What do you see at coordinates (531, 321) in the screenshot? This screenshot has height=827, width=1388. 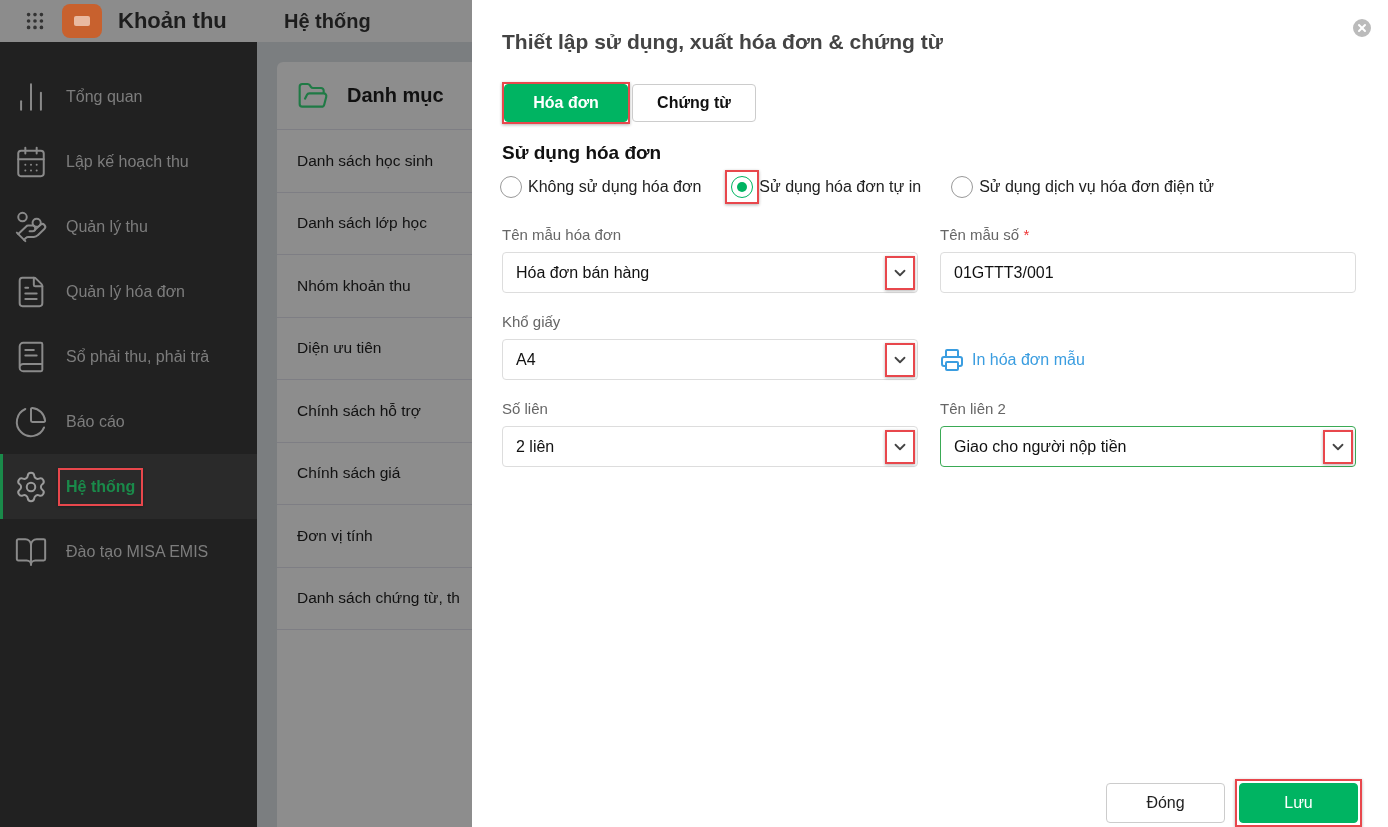 I see `field-label: Khổ giấy` at bounding box center [531, 321].